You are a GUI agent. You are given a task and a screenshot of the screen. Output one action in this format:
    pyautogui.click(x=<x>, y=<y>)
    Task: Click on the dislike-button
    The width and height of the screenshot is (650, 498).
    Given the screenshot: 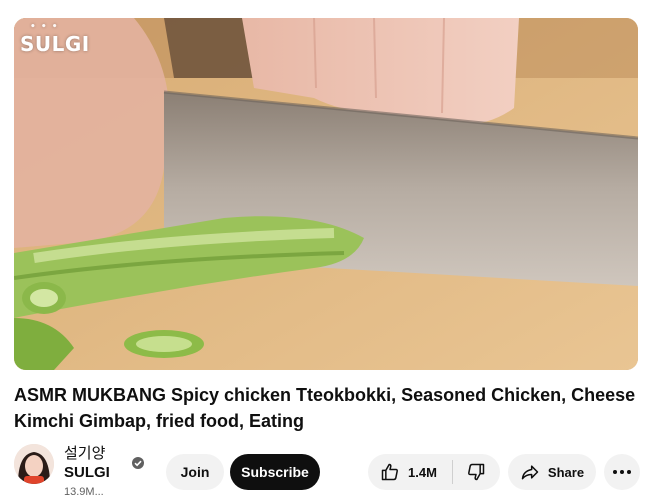 What is the action you would take?
    pyautogui.click(x=476, y=472)
    